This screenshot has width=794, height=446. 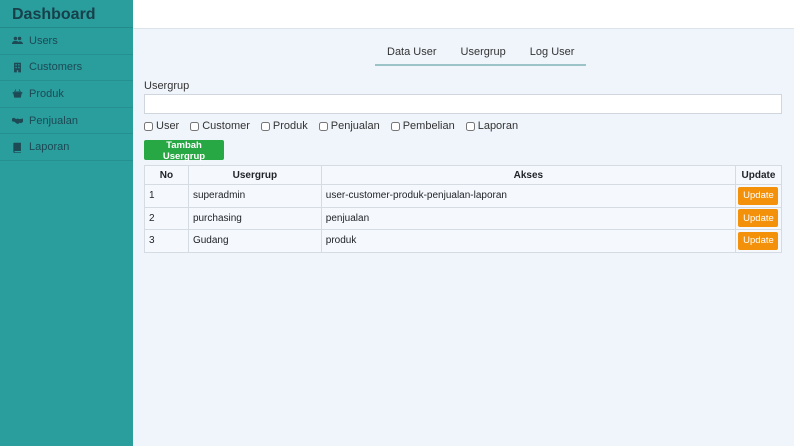 What do you see at coordinates (463, 14) in the screenshot?
I see `top-bar` at bounding box center [463, 14].